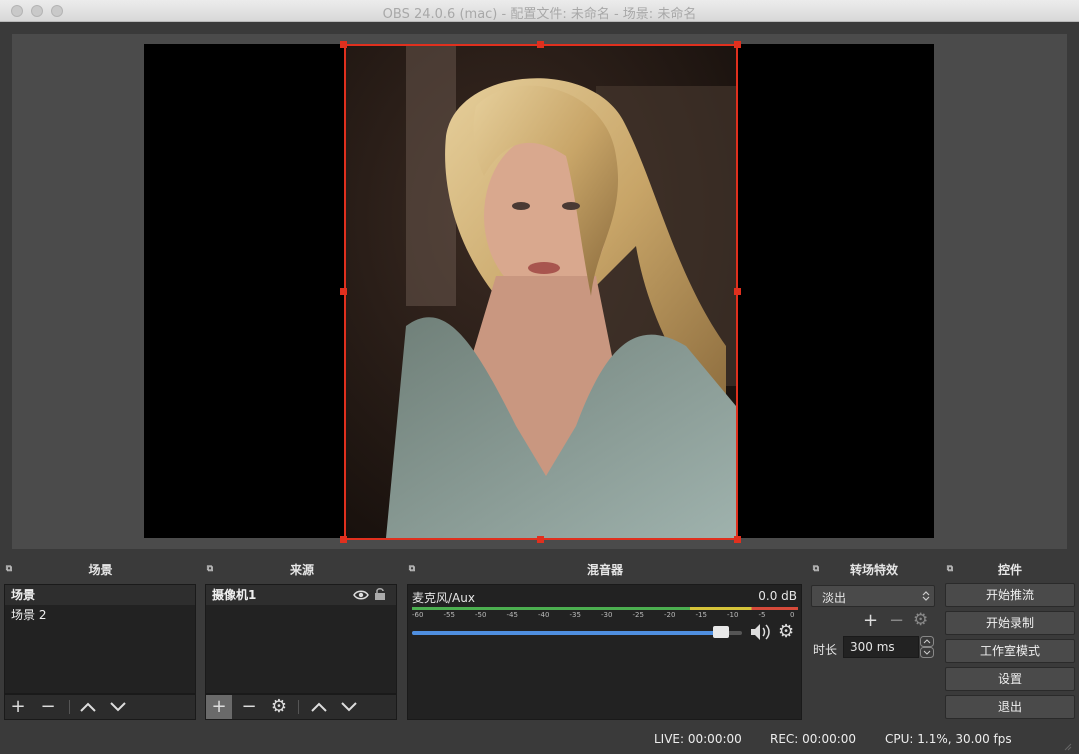  What do you see at coordinates (786, 631) in the screenshot?
I see `mixer-settings-gear-icon: ⚙` at bounding box center [786, 631].